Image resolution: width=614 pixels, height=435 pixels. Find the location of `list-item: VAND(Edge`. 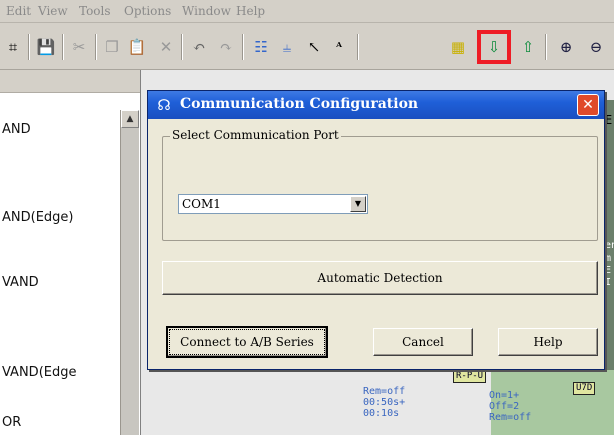

list-item: VAND(Edge is located at coordinates (39, 372).